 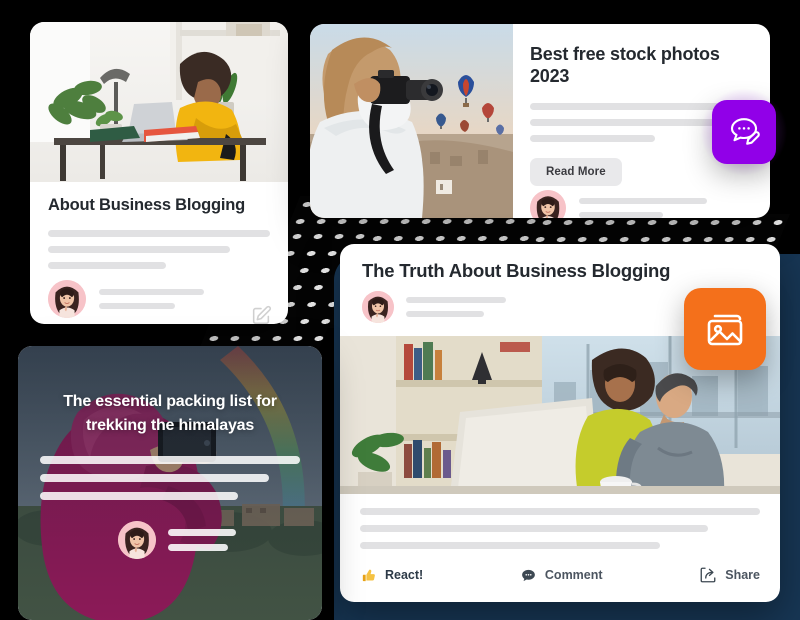 I want to click on card-body: About Business Blogging, so click(x=159, y=232).